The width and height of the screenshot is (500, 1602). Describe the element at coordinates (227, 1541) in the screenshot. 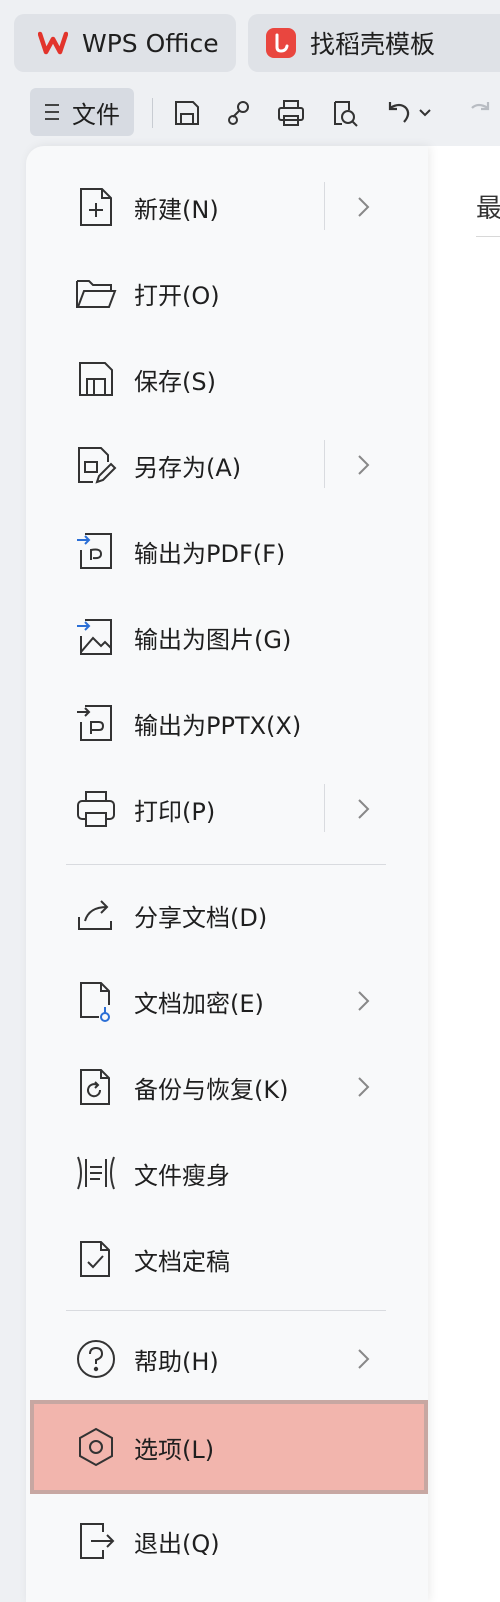

I see `menu-item-exit: 退出(Q)` at that location.